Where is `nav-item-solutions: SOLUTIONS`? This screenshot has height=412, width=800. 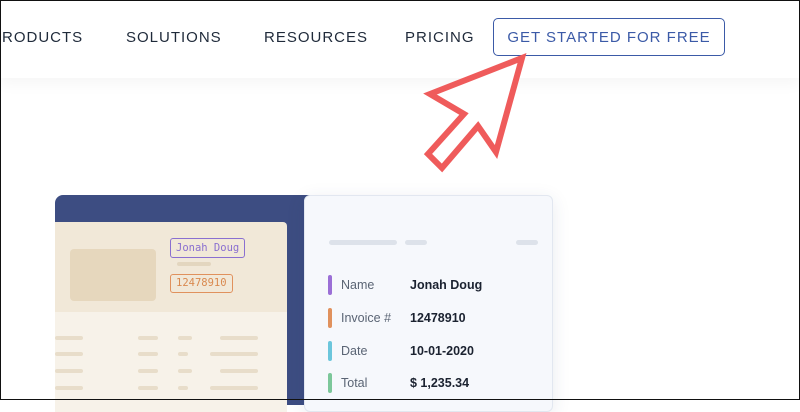
nav-item-solutions: SOLUTIONS is located at coordinates (174, 37).